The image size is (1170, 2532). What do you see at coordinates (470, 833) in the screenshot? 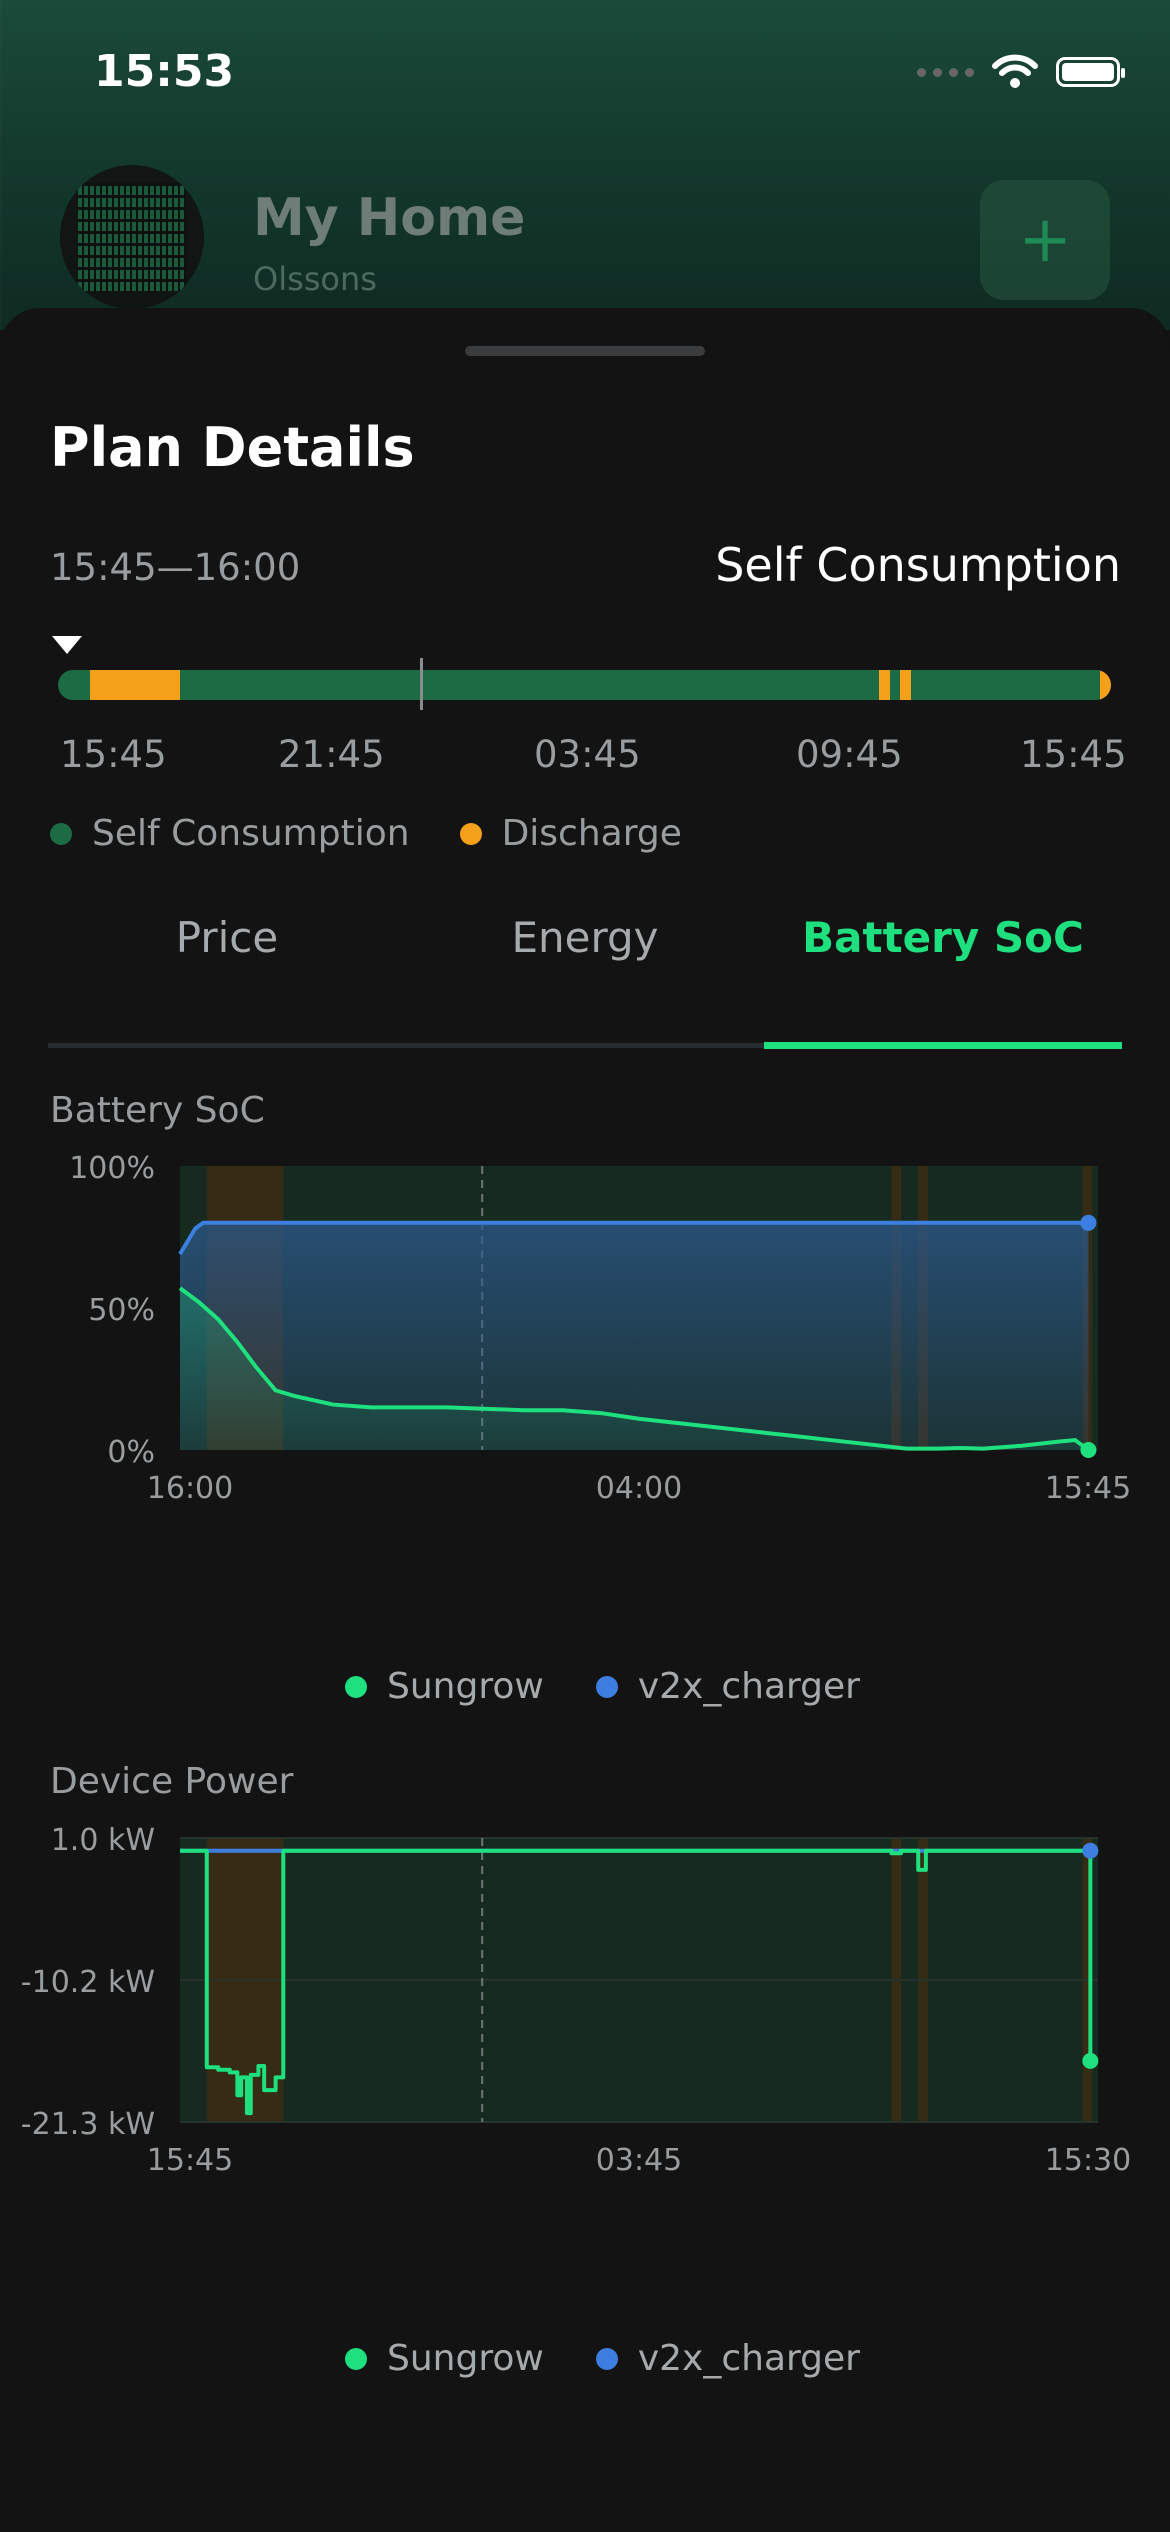
I see `discharge-legend-dot` at bounding box center [470, 833].